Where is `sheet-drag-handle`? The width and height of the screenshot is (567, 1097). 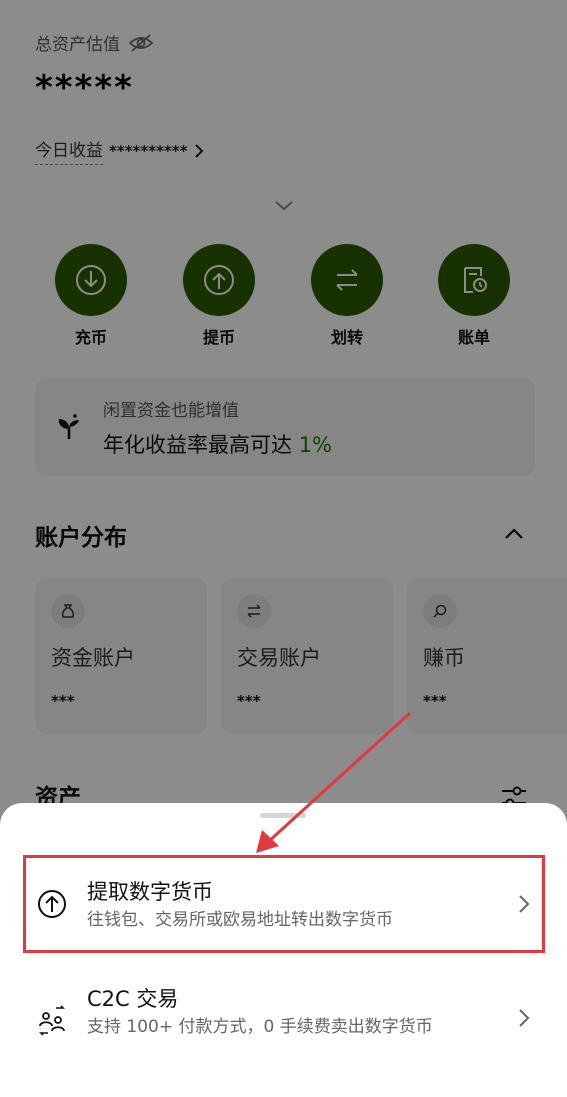
sheet-drag-handle is located at coordinates (283, 815).